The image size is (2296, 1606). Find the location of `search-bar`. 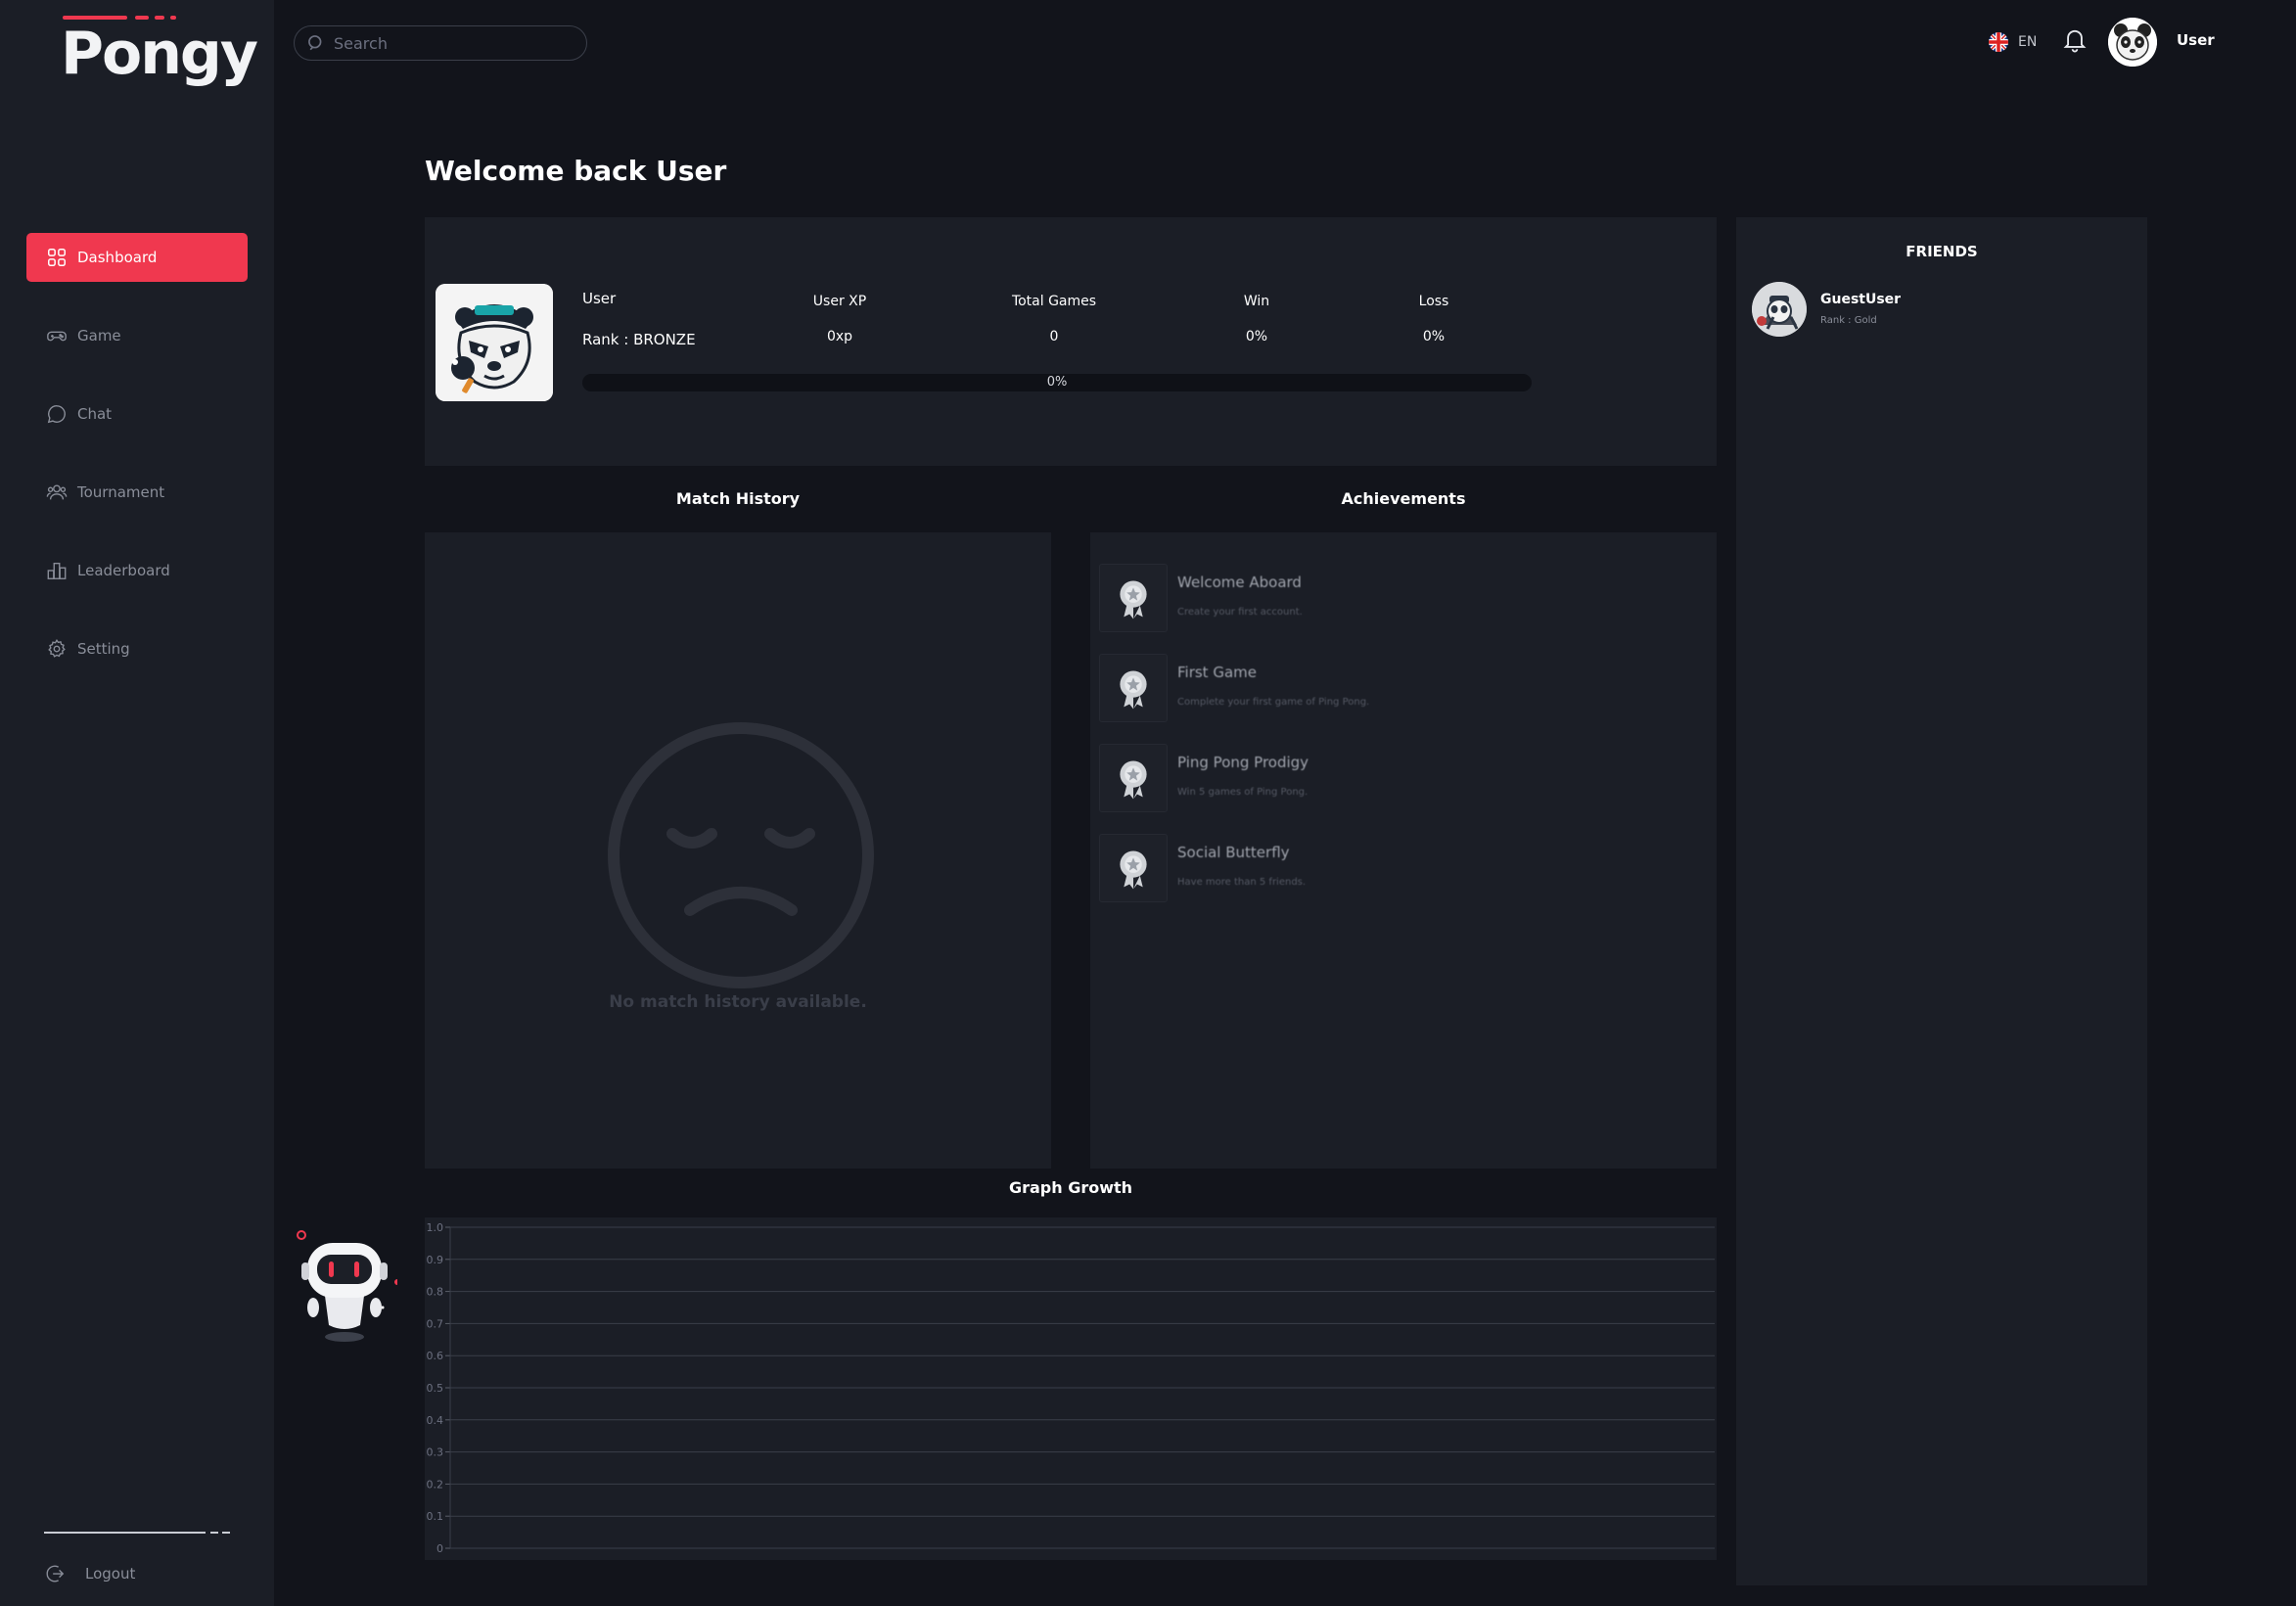

search-bar is located at coordinates (440, 43).